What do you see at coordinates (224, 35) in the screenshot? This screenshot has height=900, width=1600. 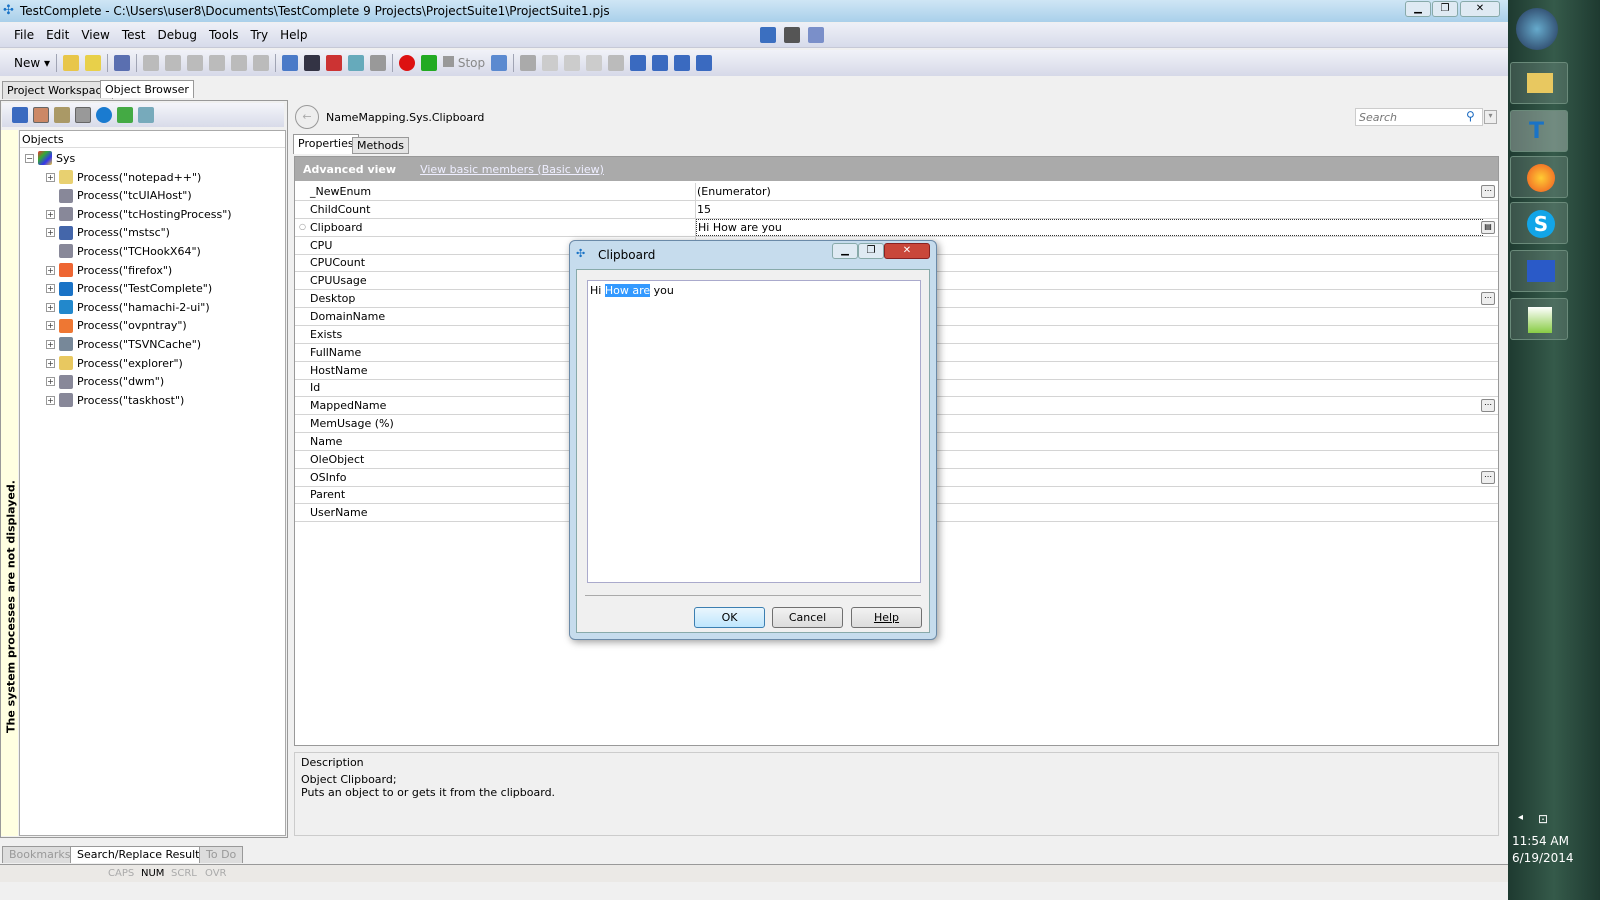 I see `menu-tools: Tools` at bounding box center [224, 35].